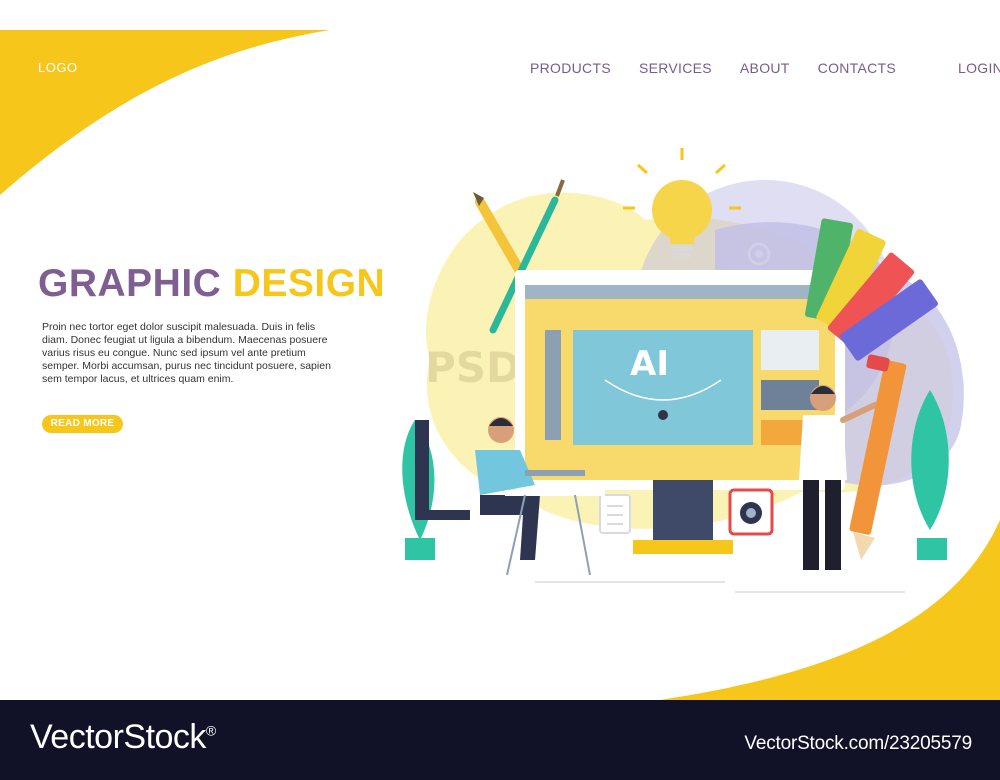  I want to click on logo: LOGO, so click(58, 67).